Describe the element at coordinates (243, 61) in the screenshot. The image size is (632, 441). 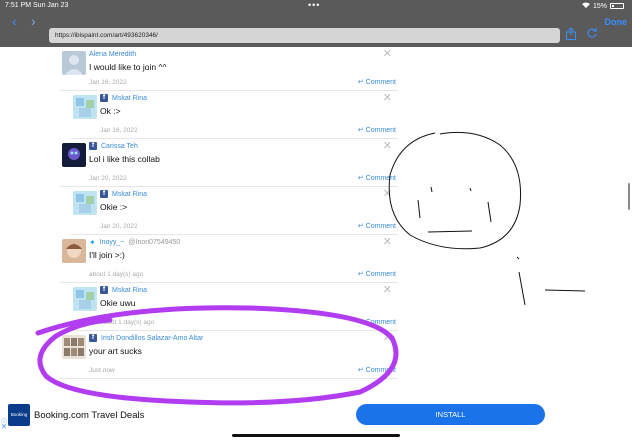
I see `comment-body: Alena Meredith I would like to join ^^` at that location.